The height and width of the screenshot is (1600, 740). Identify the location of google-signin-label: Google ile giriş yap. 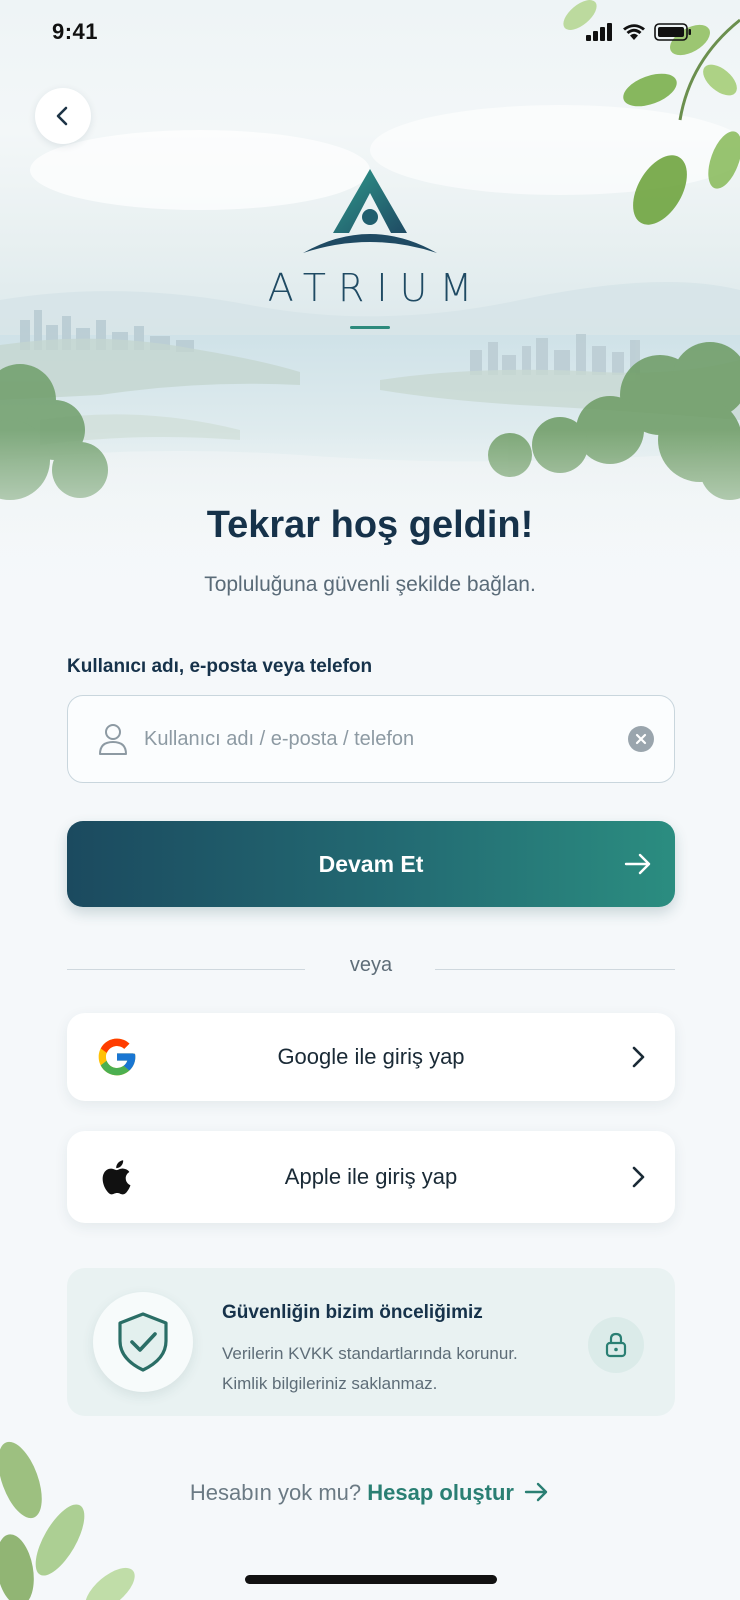
(371, 1056).